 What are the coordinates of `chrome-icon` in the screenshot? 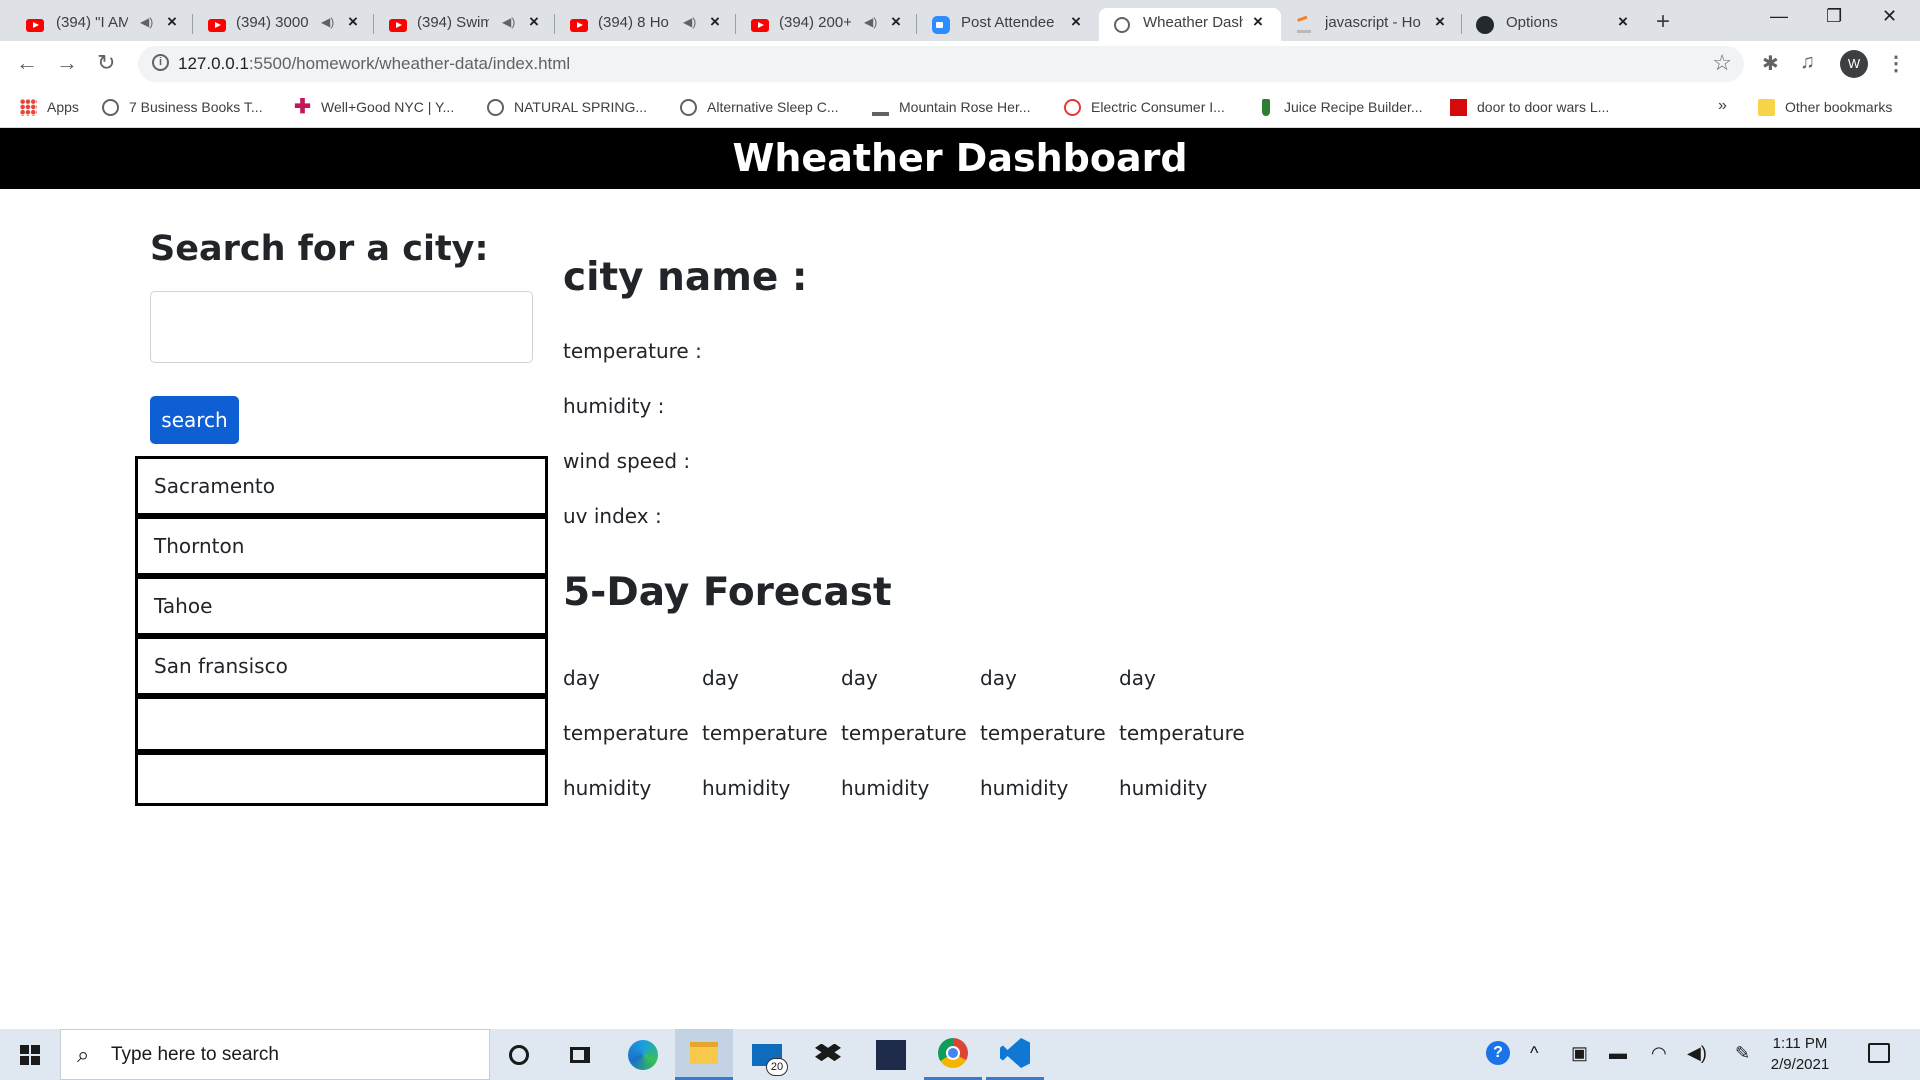 It's located at (953, 1054).